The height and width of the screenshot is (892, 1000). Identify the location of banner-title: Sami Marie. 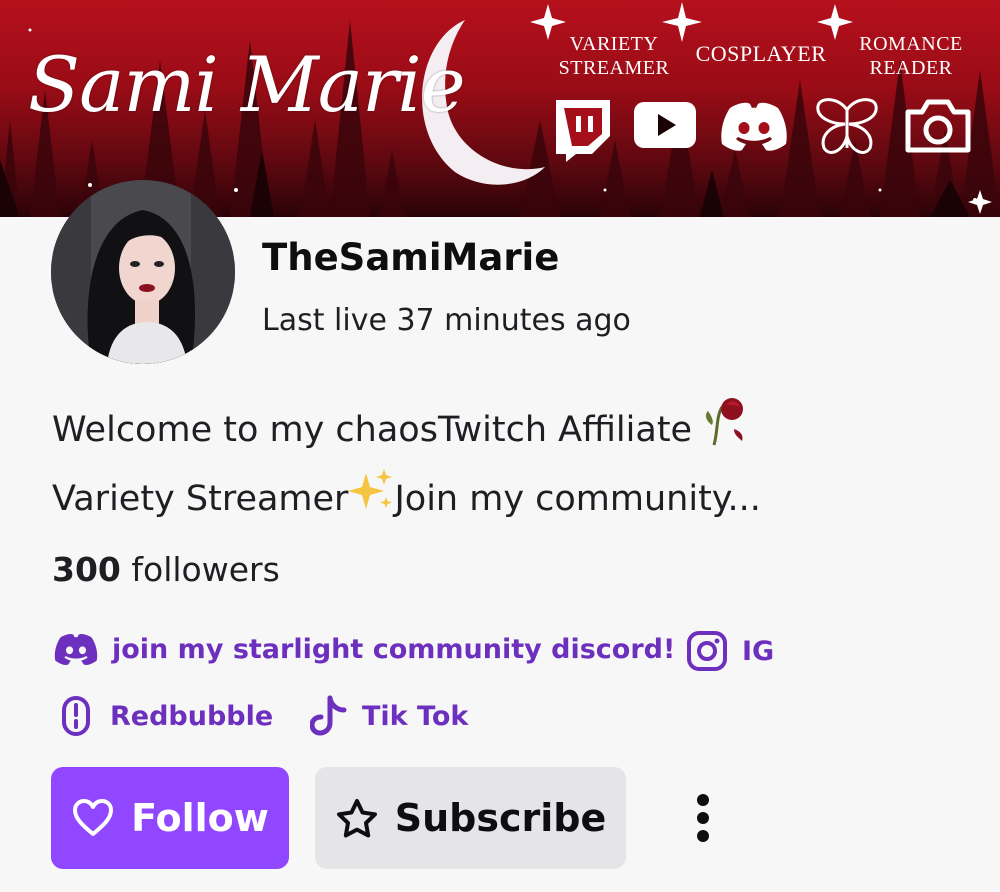
(247, 84).